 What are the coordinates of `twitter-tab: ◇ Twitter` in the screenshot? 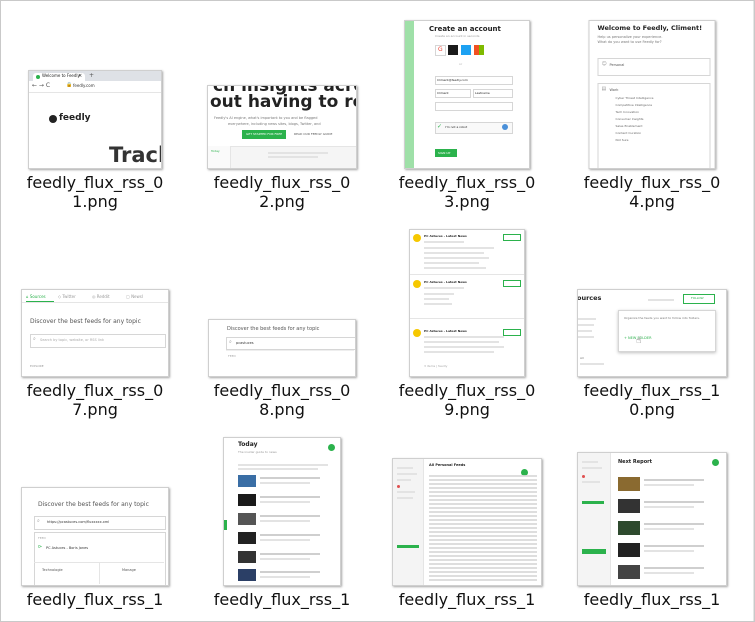 It's located at (67, 296).